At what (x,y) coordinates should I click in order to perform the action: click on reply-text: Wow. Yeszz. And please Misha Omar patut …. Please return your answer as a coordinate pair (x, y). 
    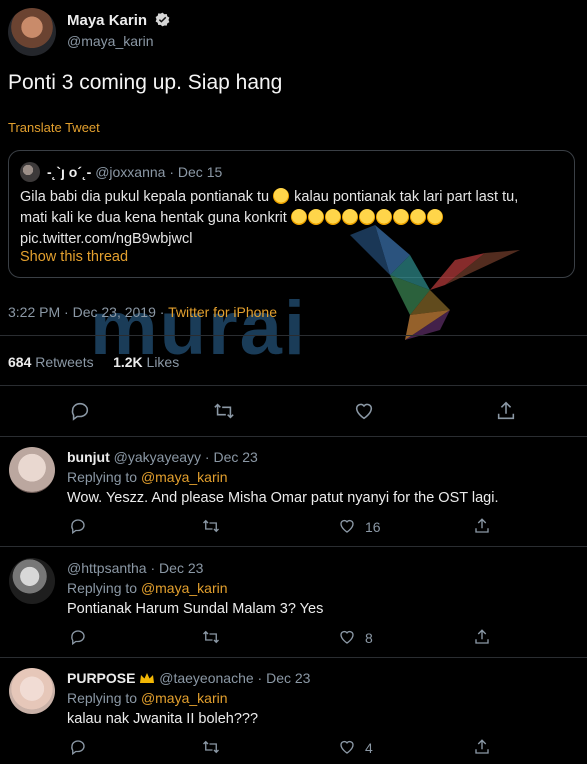
    Looking at the image, I should click on (283, 498).